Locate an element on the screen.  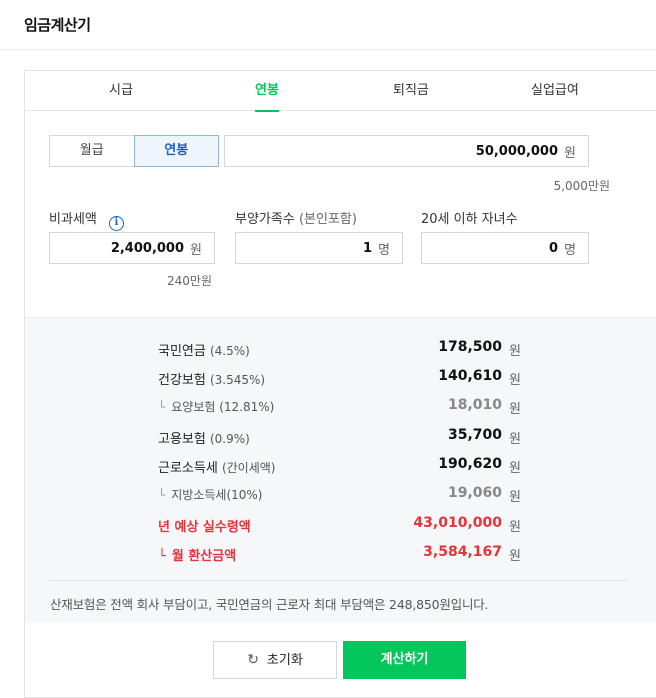
result-pct: (0.9%) is located at coordinates (229, 439).